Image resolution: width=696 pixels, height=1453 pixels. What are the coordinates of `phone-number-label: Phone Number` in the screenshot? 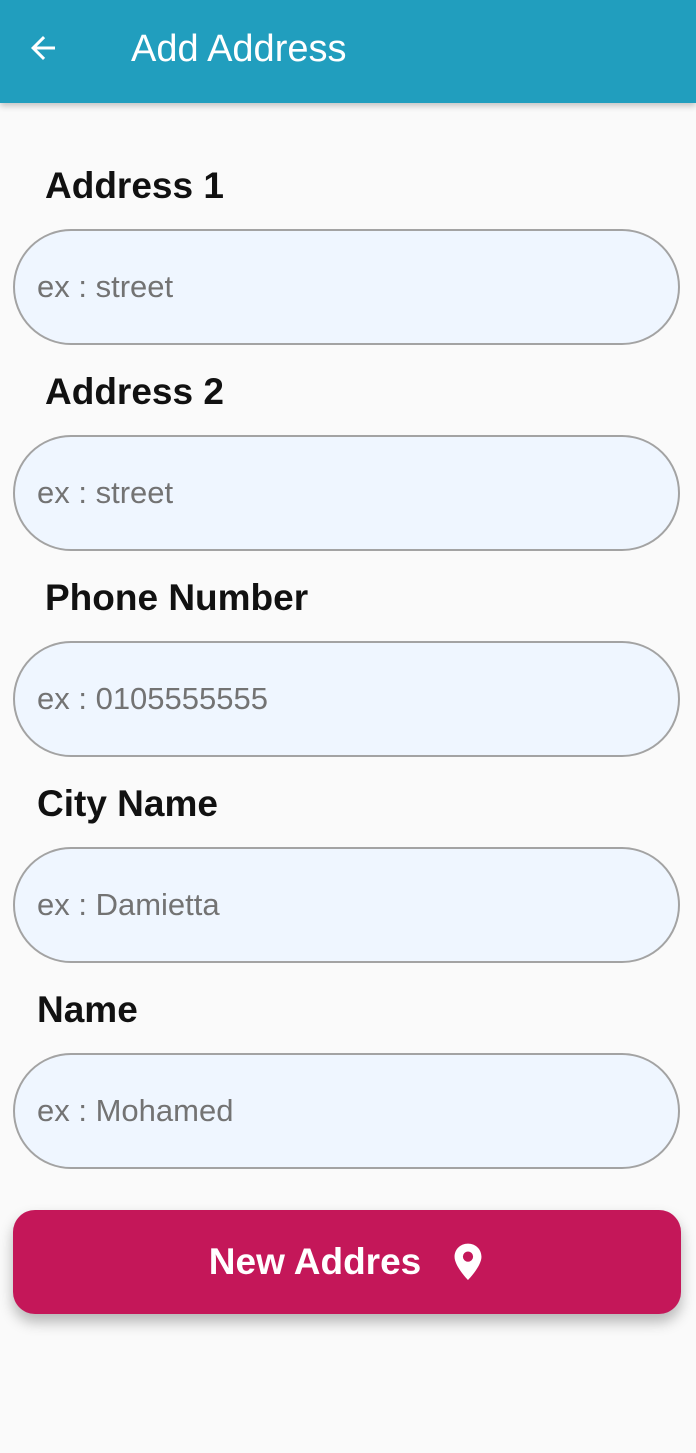 It's located at (177, 597).